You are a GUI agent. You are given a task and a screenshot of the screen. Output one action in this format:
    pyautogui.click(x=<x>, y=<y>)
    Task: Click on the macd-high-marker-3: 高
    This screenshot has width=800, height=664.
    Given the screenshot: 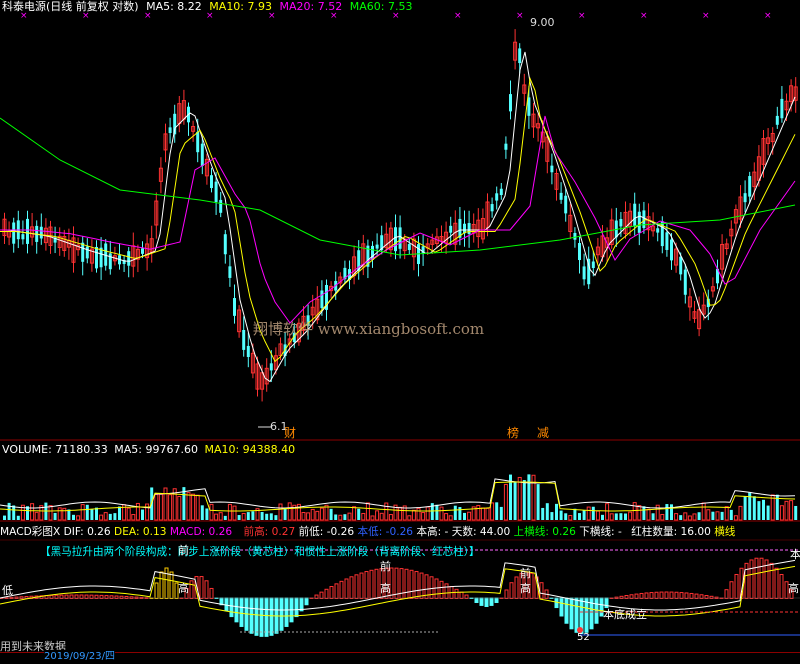 What is the action you would take?
    pyautogui.click(x=525, y=588)
    